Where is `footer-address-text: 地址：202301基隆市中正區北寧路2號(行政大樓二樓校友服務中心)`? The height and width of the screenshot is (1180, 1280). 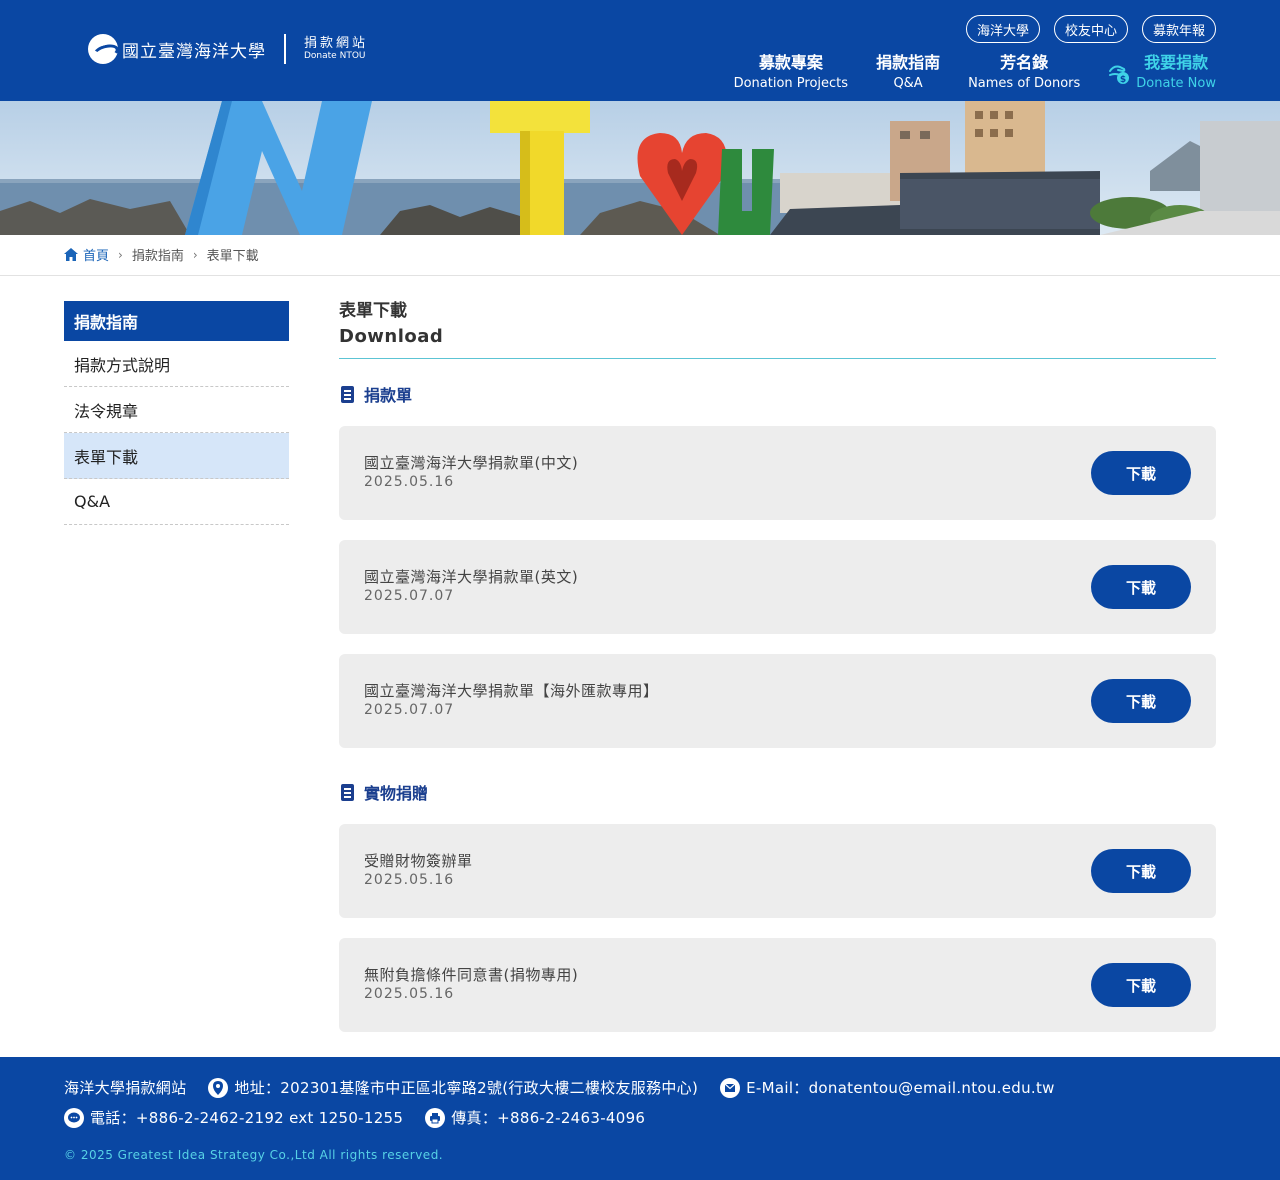
footer-address-text: 地址：202301基隆市中正區北寧路2號(行政大樓二樓校友服務中心) is located at coordinates (466, 1088).